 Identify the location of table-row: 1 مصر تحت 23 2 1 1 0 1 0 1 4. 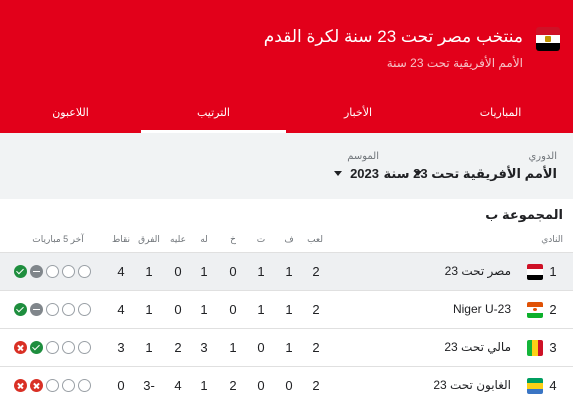
(286, 271).